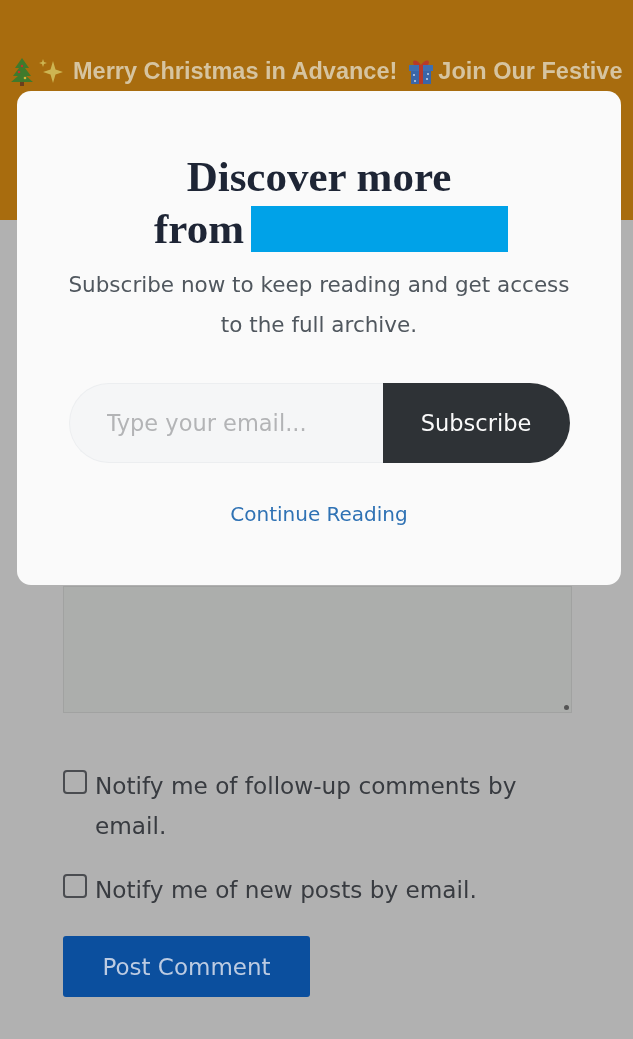 This screenshot has width=633, height=1039. I want to click on post-comment-button: Post Comment, so click(186, 966).